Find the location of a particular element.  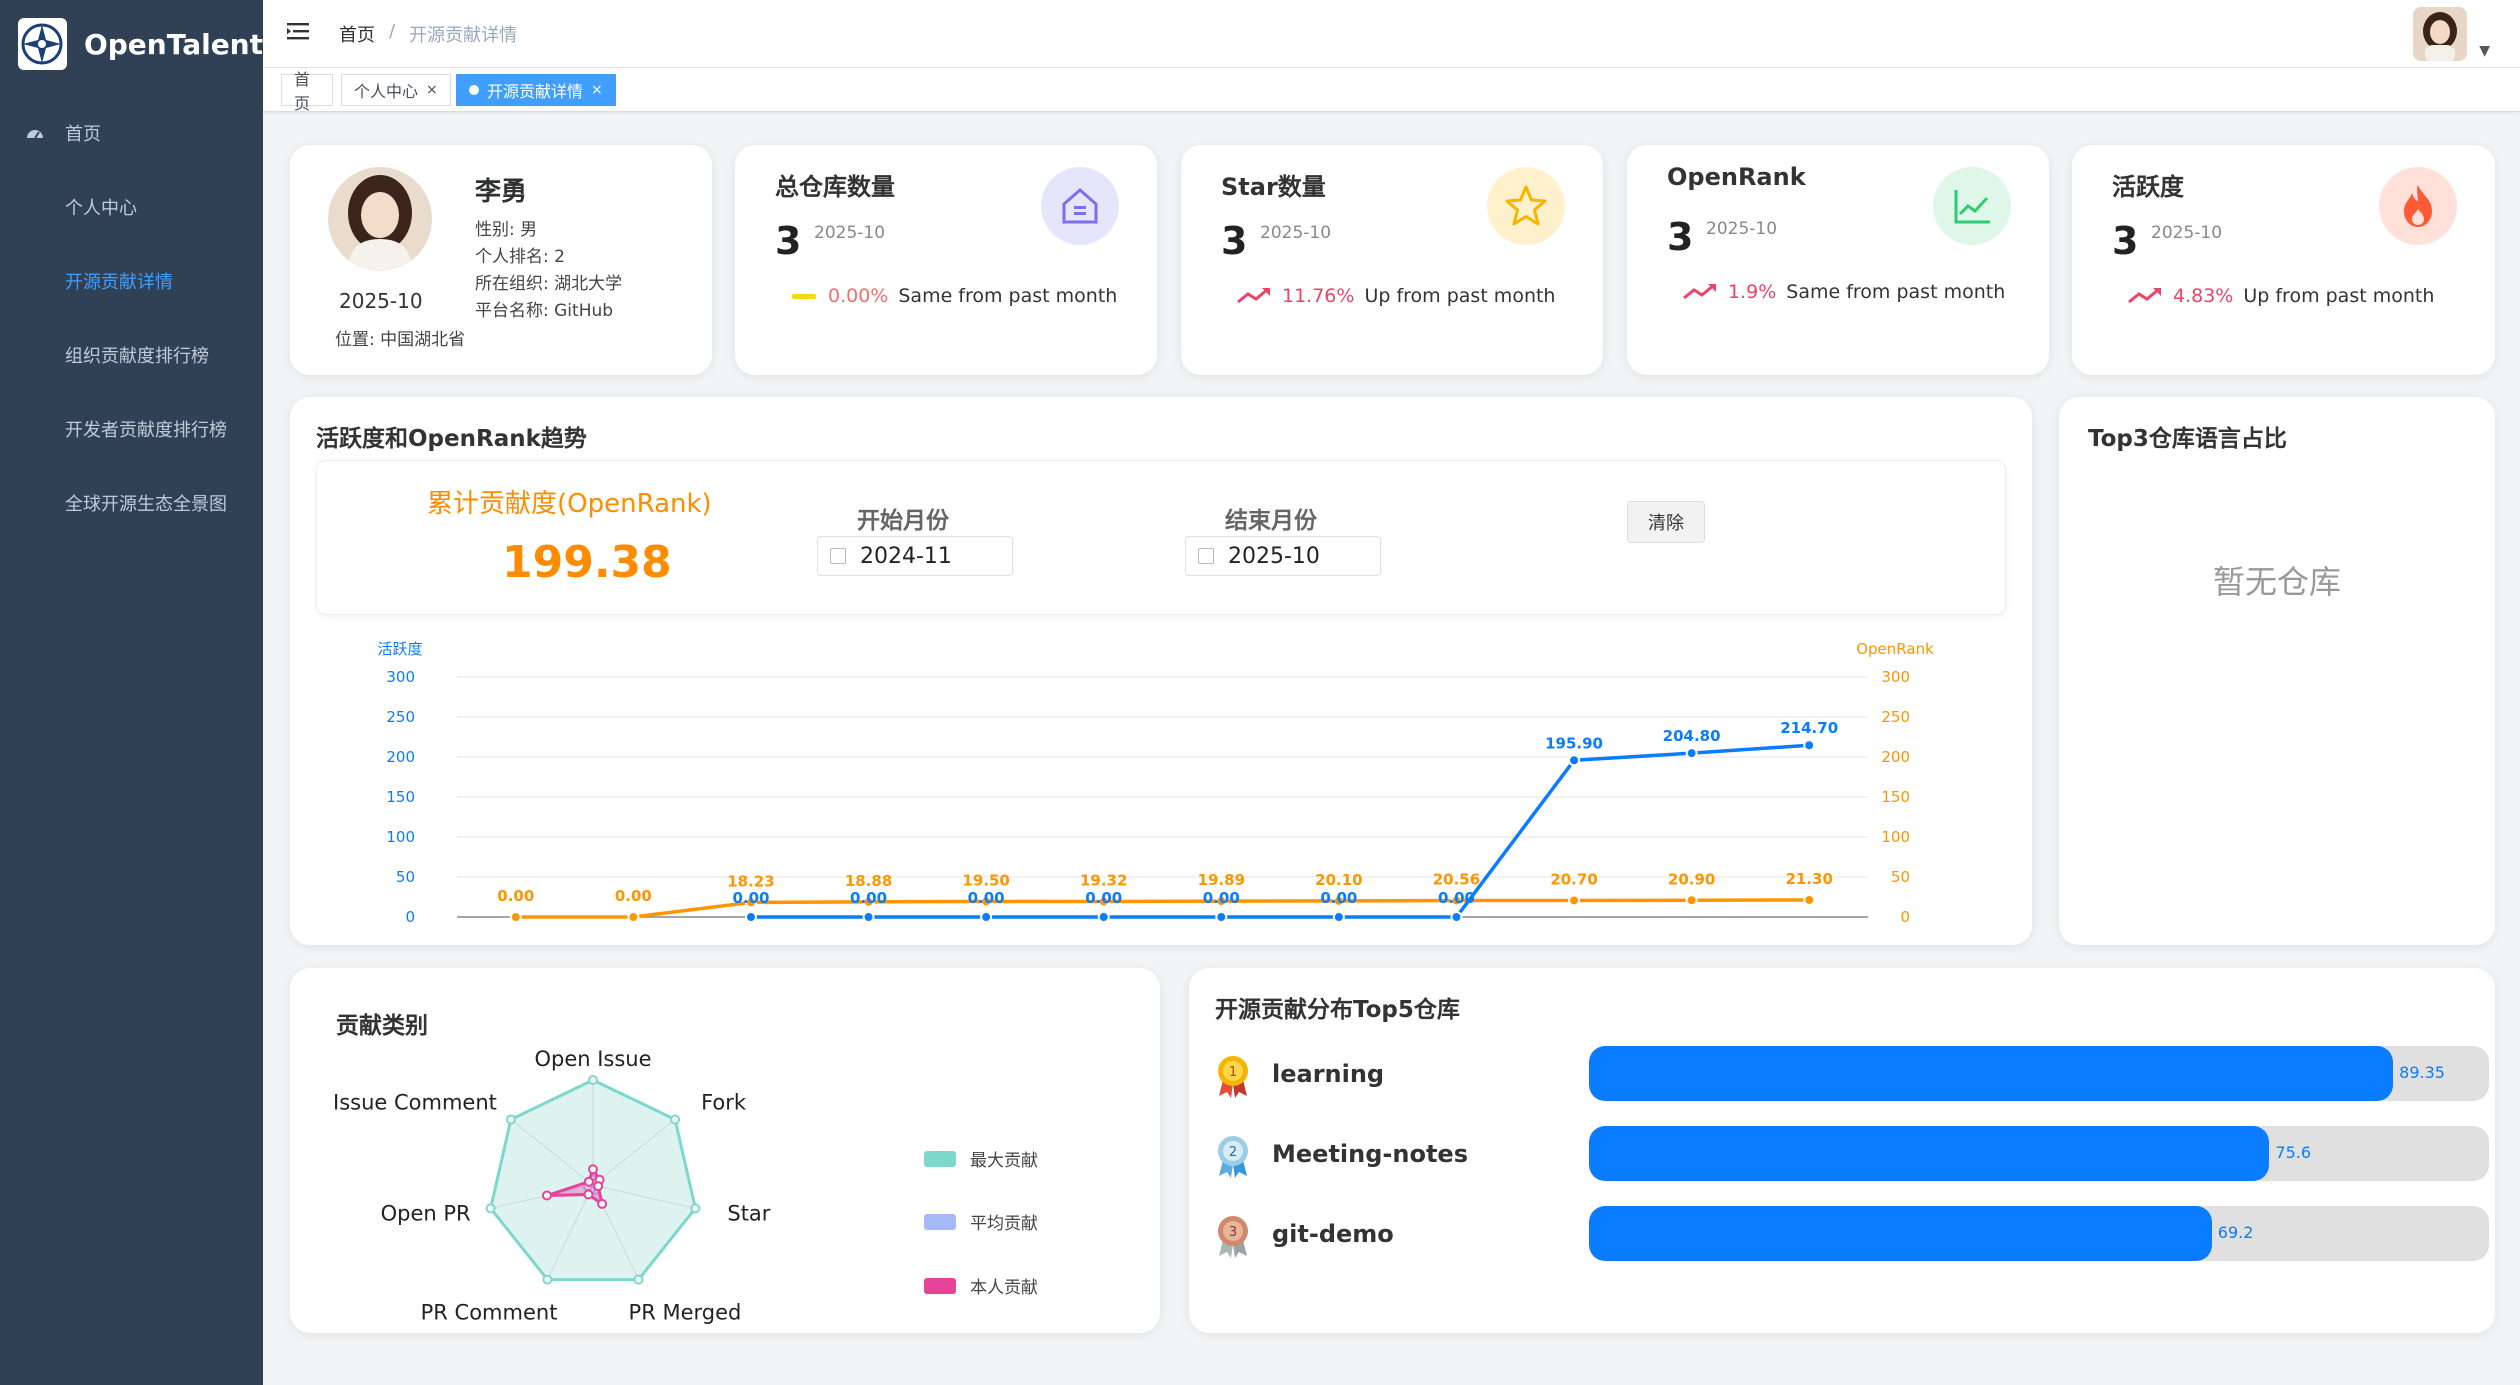

start-month-picker: 2024-11 is located at coordinates (915, 556).